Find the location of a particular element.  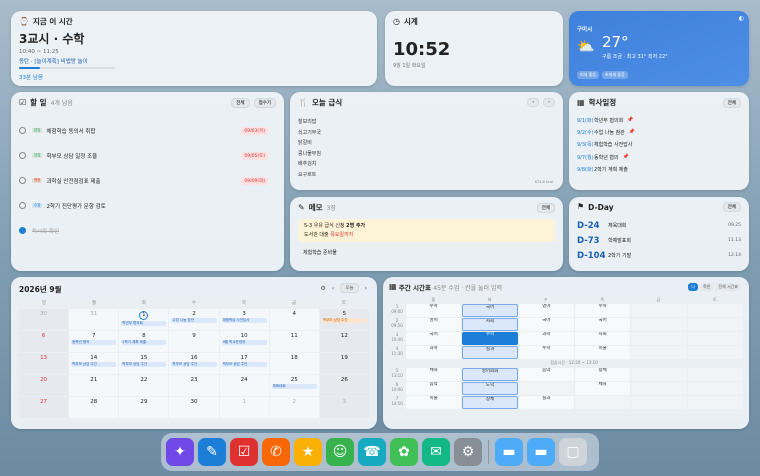

calendar-day: 23 is located at coordinates (194, 385).